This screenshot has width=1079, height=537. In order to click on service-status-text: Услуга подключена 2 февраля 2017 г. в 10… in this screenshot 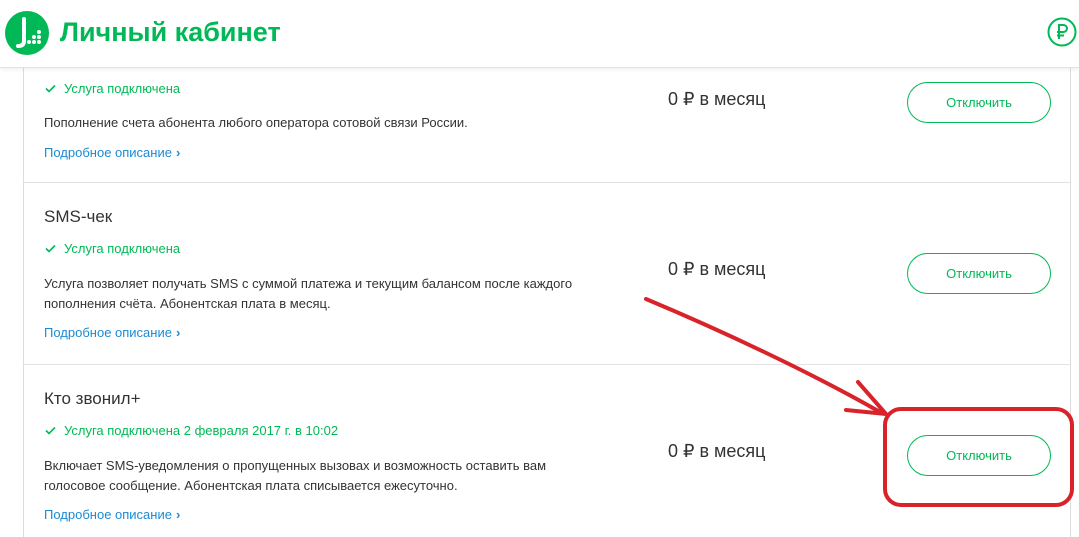, I will do `click(201, 430)`.